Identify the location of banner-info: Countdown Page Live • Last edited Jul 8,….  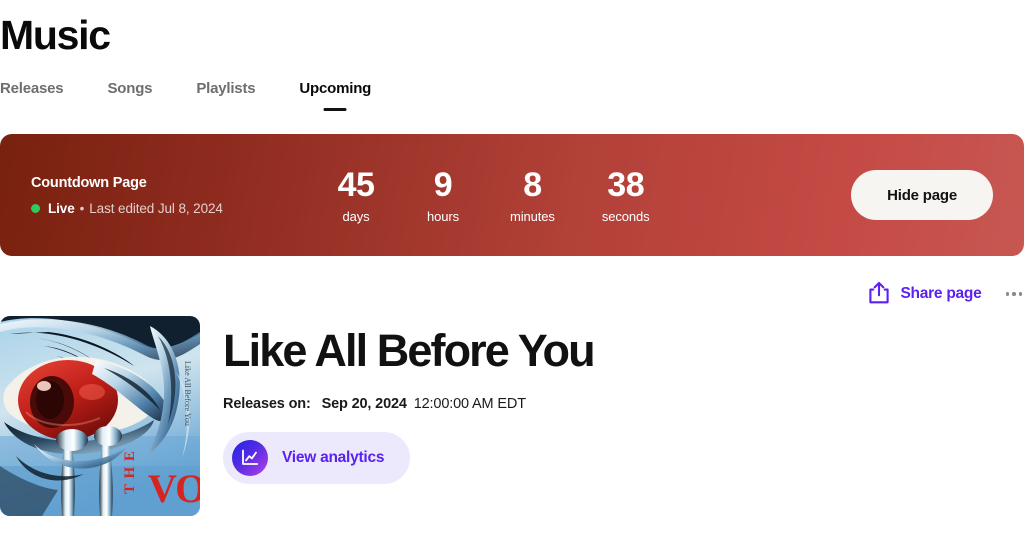
(183, 195).